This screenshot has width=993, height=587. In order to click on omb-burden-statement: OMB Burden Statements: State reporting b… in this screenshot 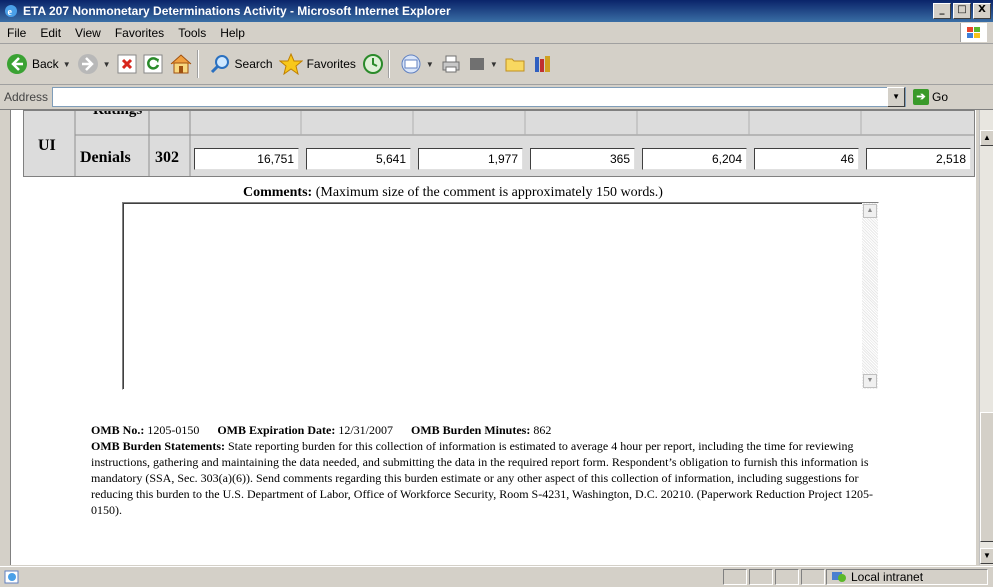, I will do `click(482, 478)`.